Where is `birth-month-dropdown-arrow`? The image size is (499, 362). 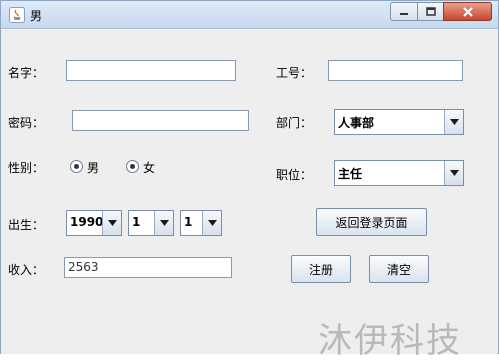 birth-month-dropdown-arrow is located at coordinates (163, 223).